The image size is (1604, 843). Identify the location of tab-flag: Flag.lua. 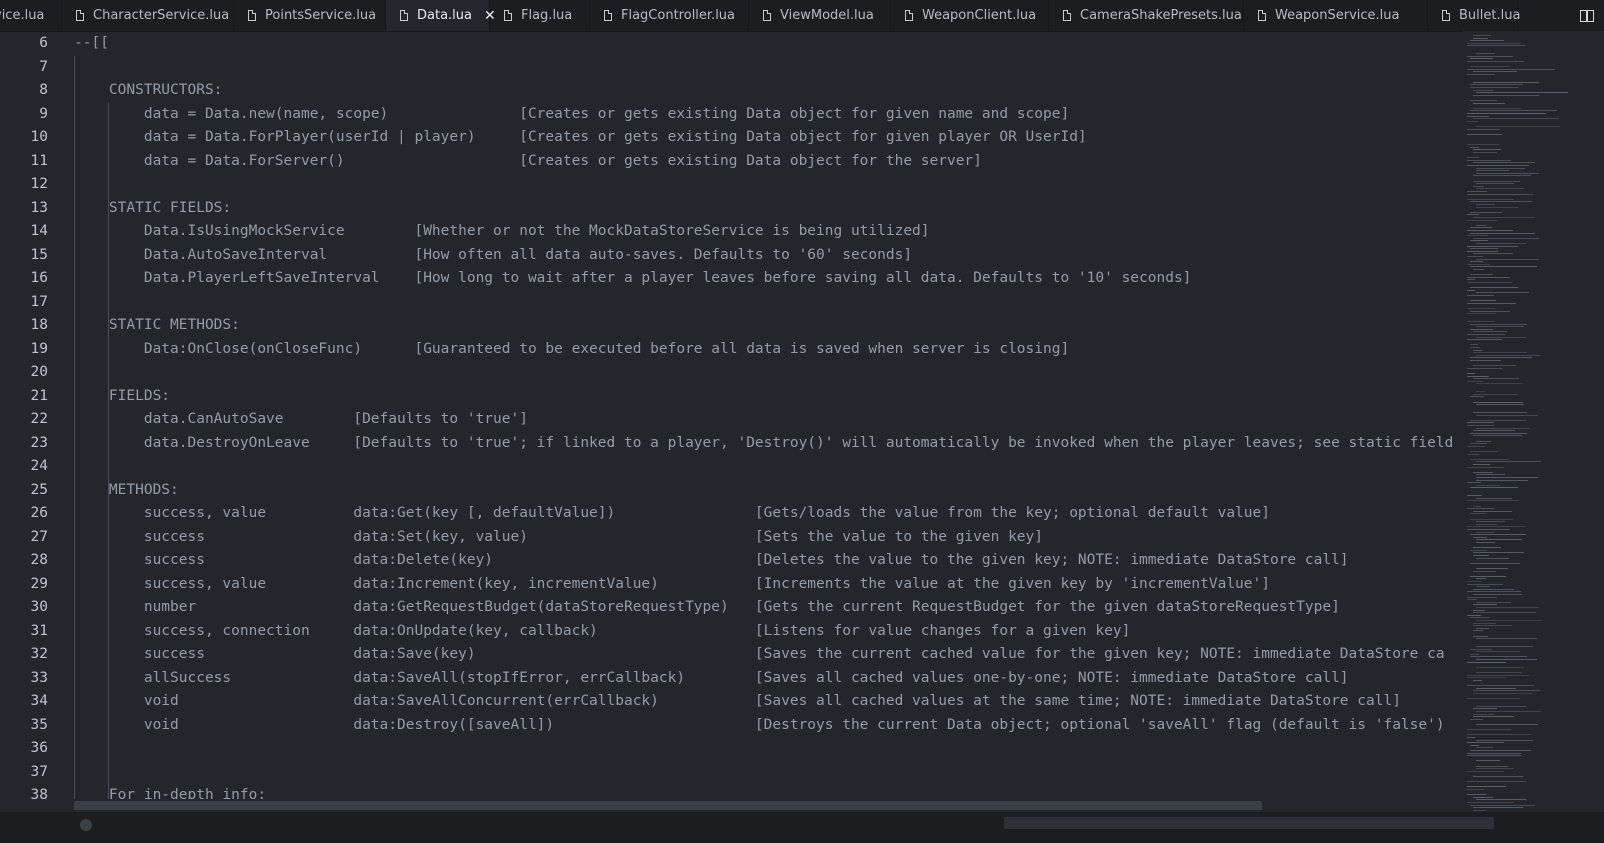
(540, 15).